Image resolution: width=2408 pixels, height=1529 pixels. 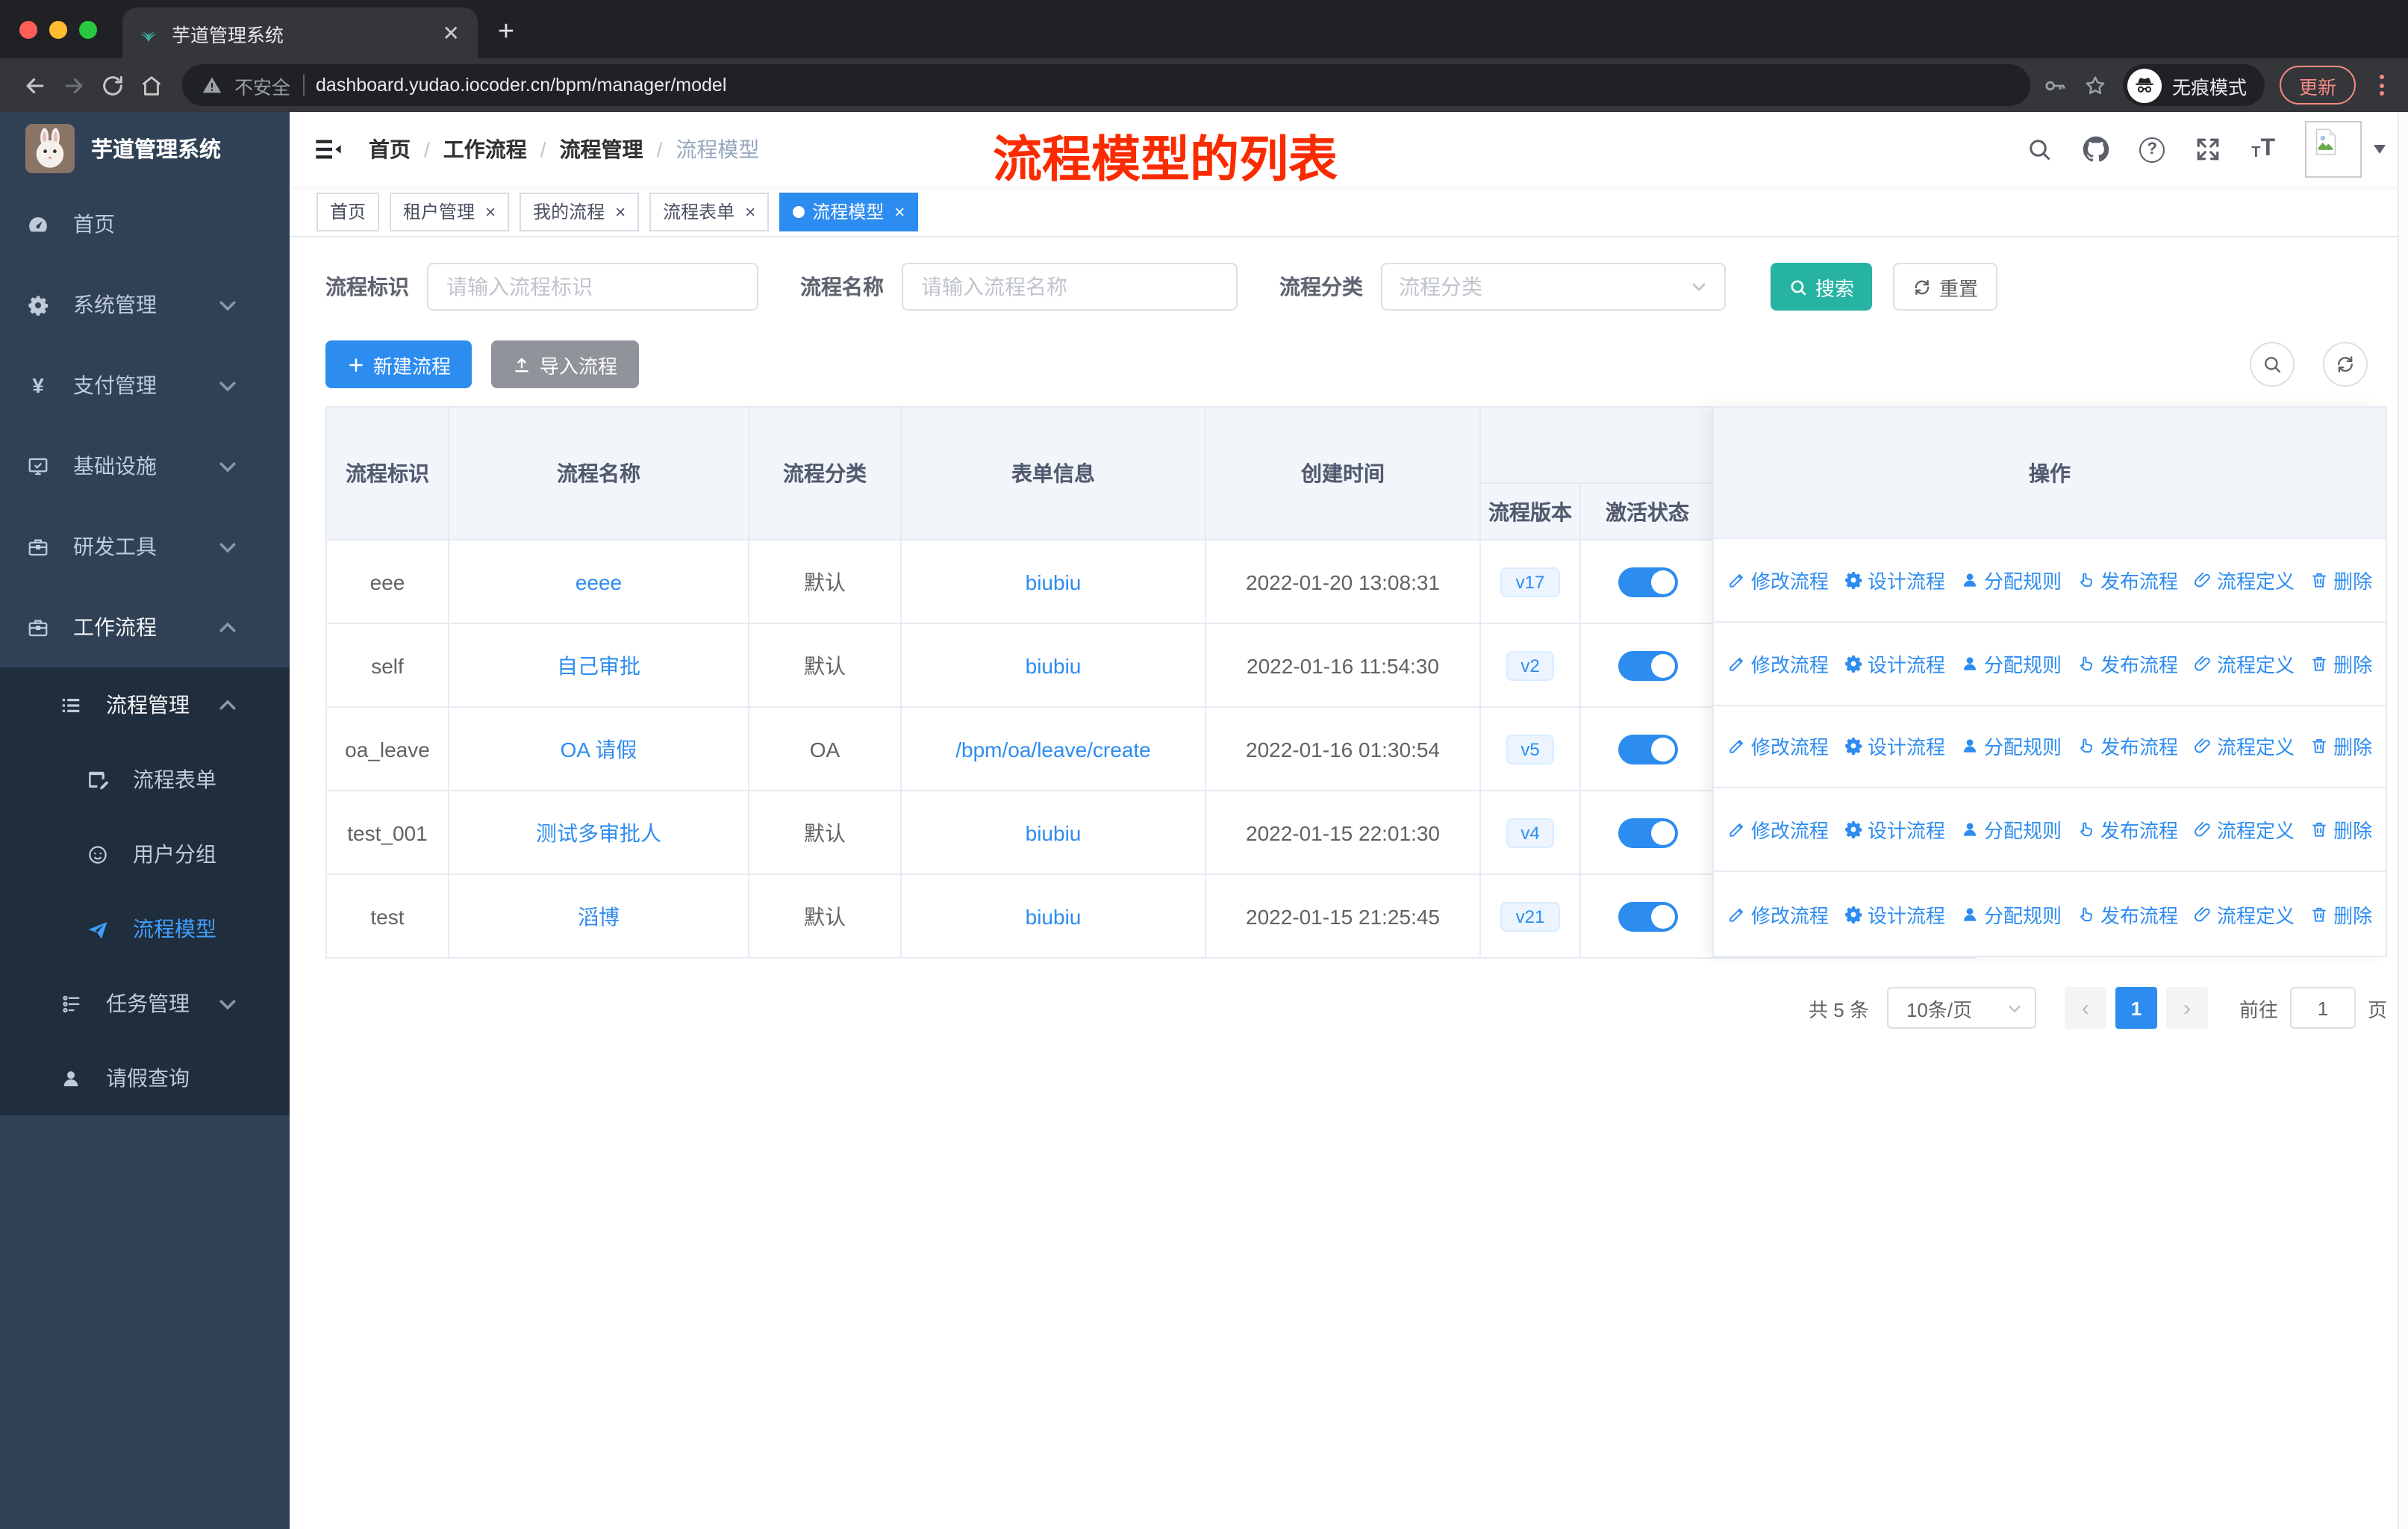 What do you see at coordinates (145, 854) in the screenshot?
I see `sidebar-item-user-group: 用户分组` at bounding box center [145, 854].